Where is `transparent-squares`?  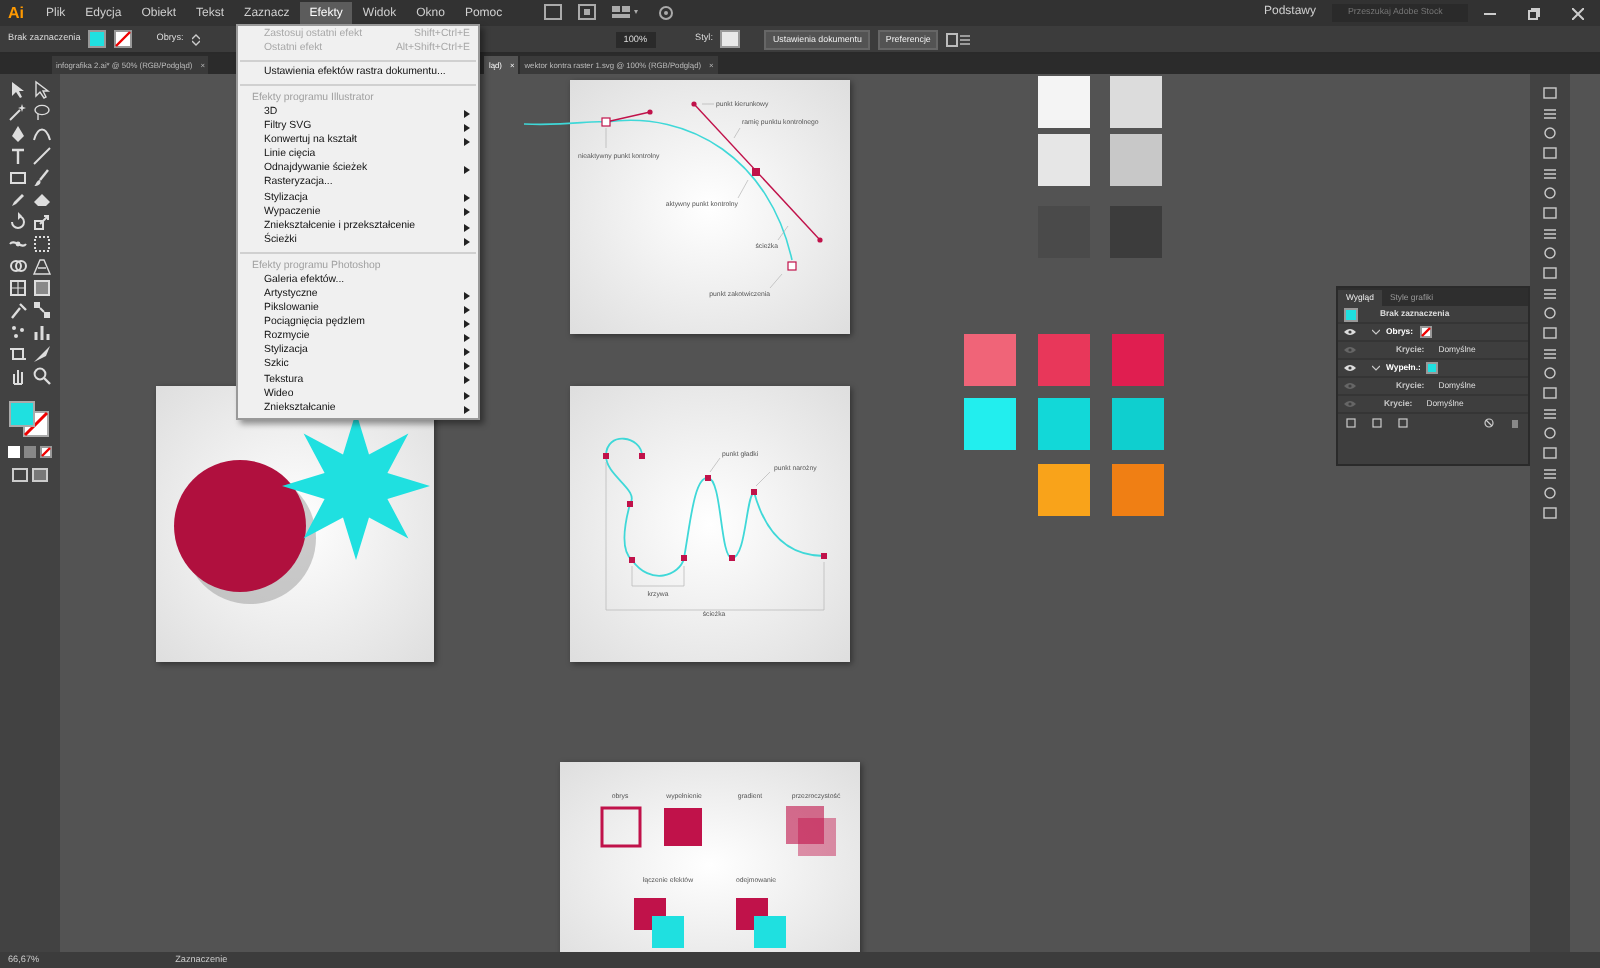 transparent-squares is located at coordinates (811, 831).